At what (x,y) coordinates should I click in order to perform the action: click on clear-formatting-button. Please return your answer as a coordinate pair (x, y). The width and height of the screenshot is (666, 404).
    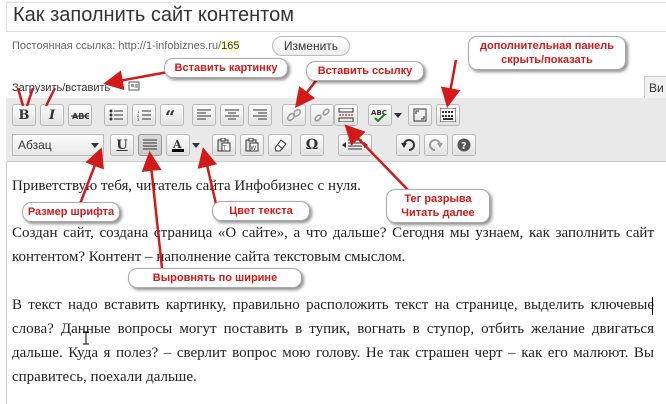
    Looking at the image, I should click on (280, 145).